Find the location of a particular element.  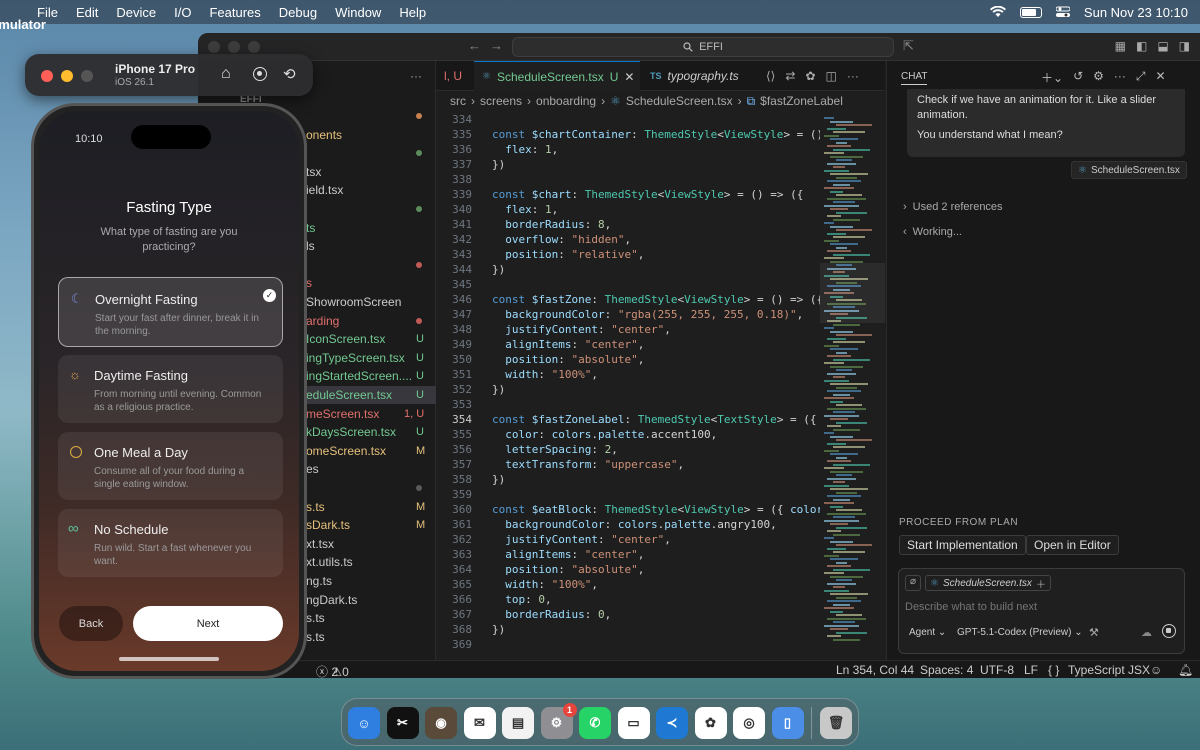

capcut-icon: ✂ is located at coordinates (402, 723).